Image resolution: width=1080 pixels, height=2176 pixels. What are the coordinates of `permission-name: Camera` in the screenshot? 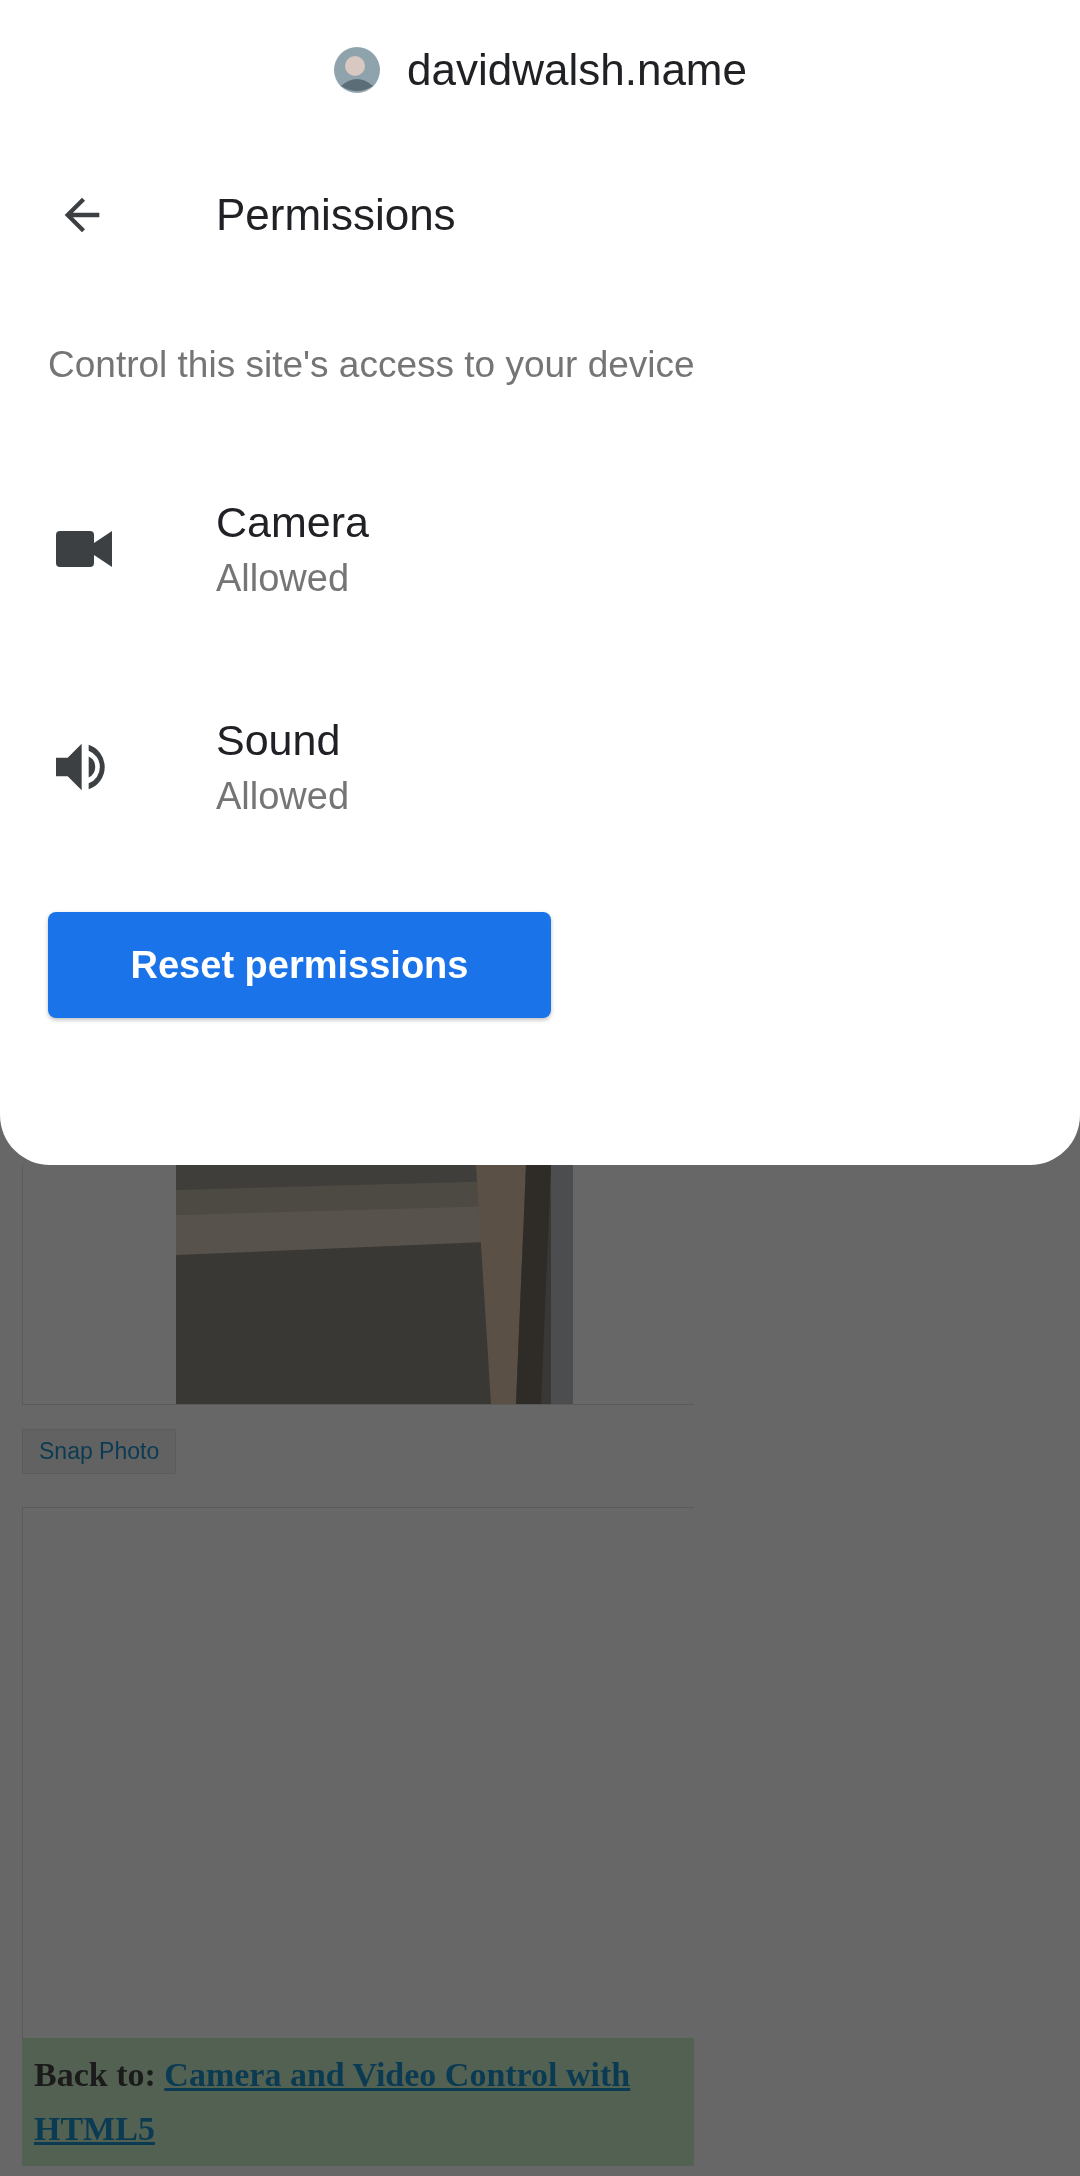 It's located at (292, 522).